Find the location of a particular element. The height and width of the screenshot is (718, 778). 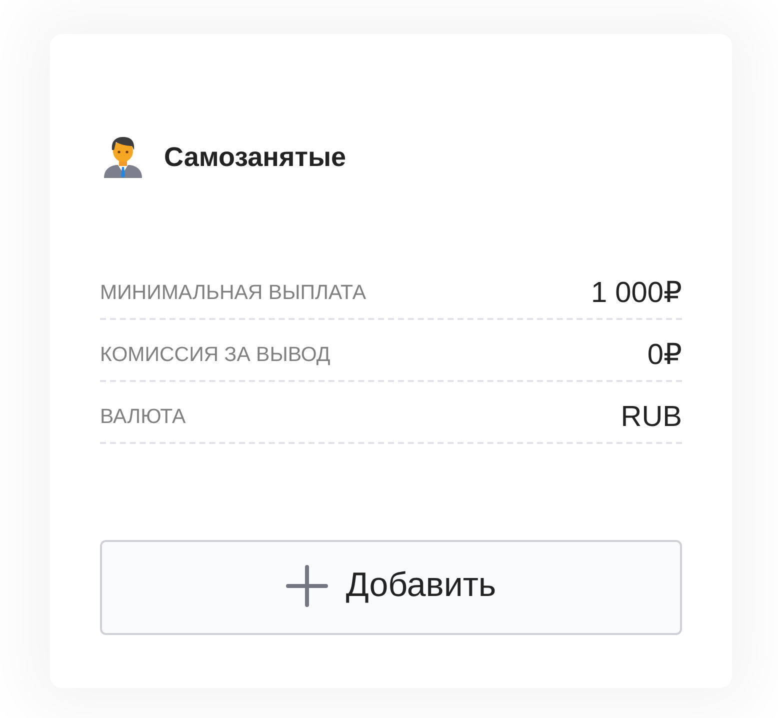

plus-icon is located at coordinates (307, 585).